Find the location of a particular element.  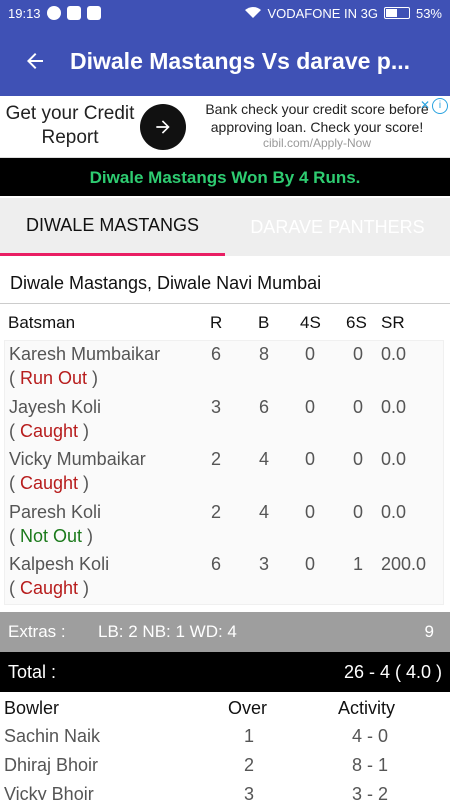

android-icon is located at coordinates (93, 13).